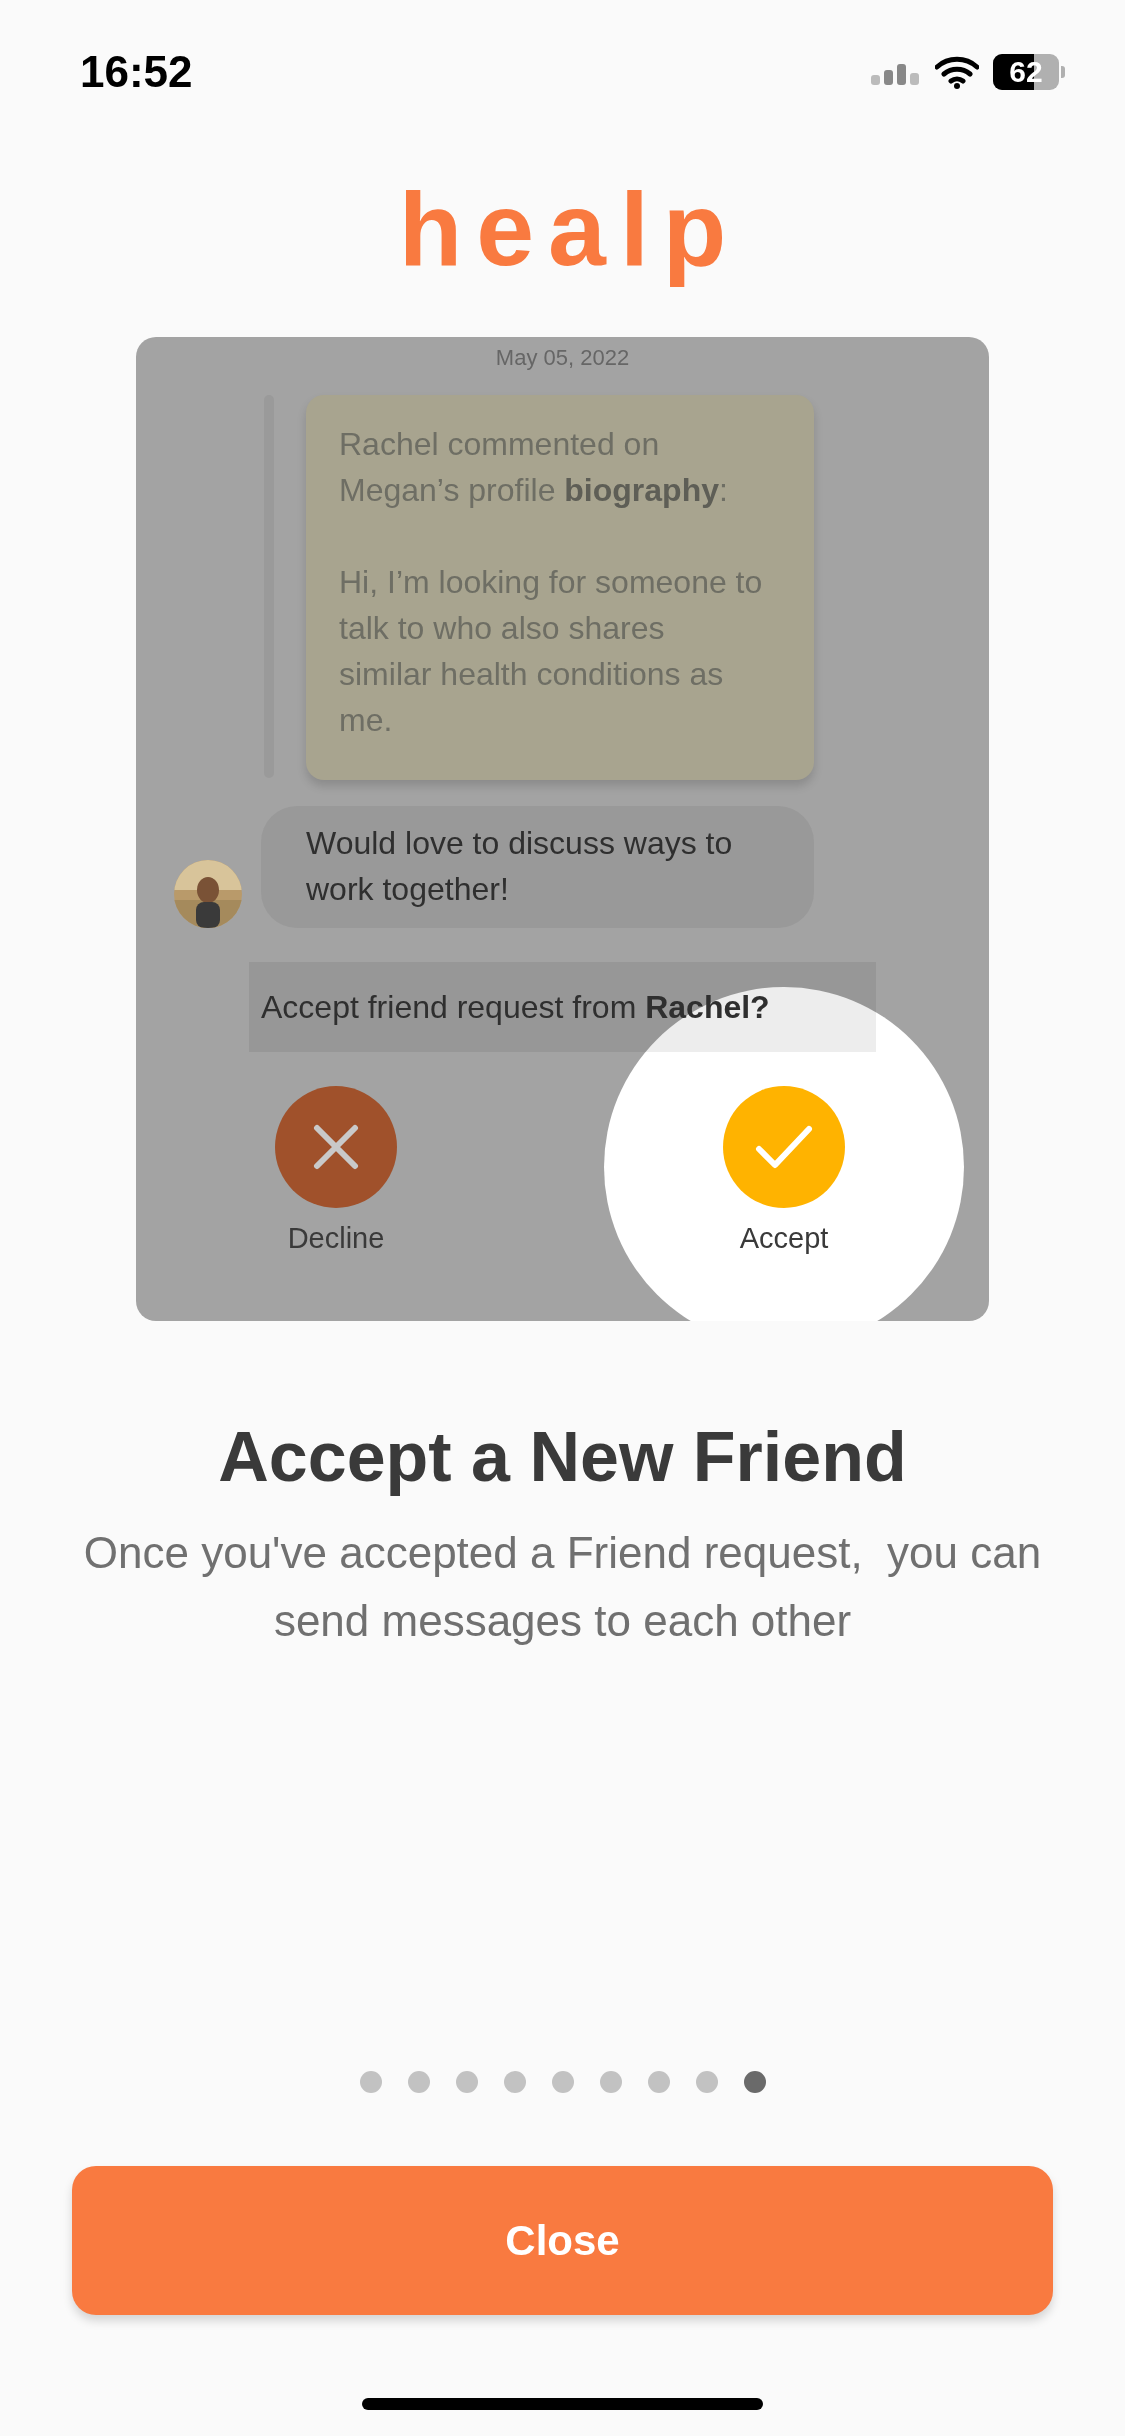 Image resolution: width=1125 pixels, height=2436 pixels. Describe the element at coordinates (336, 1239) in the screenshot. I see `action-label: Decline` at that location.